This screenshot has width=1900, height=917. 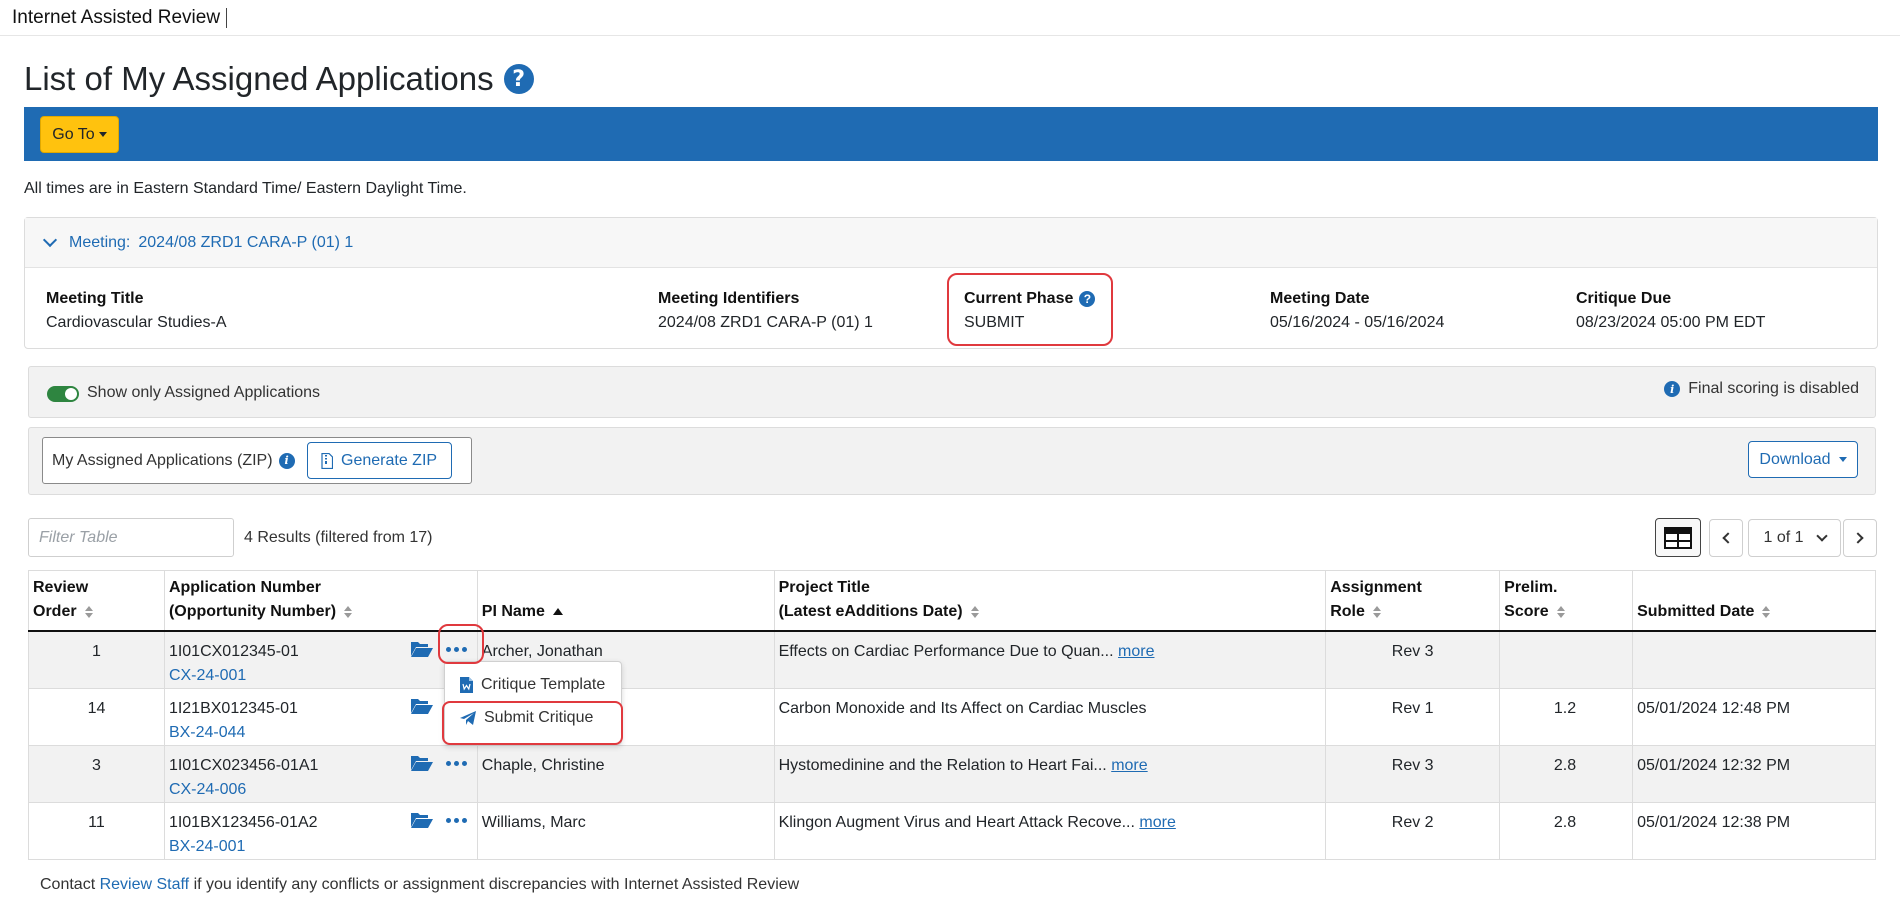 What do you see at coordinates (626, 601) in the screenshot?
I see `column-header-pi-name: PI Name` at bounding box center [626, 601].